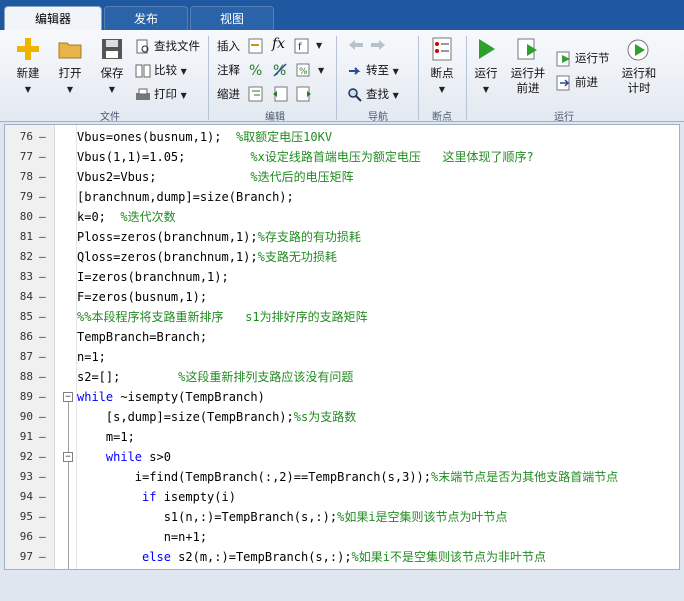  Describe the element at coordinates (280, 70) in the screenshot. I see `uncomment-icon: %` at that location.